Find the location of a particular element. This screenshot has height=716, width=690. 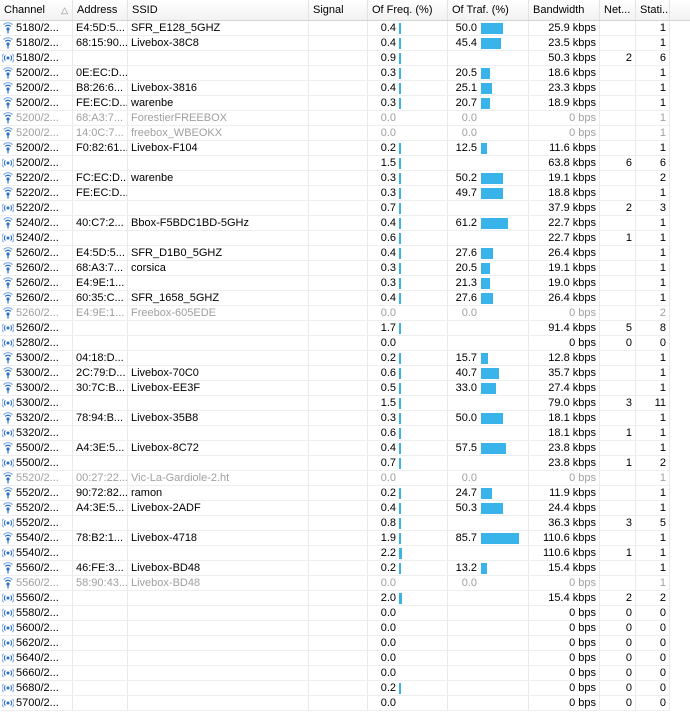

column-header-of-traf: Of Traf. (%) is located at coordinates (488, 10).